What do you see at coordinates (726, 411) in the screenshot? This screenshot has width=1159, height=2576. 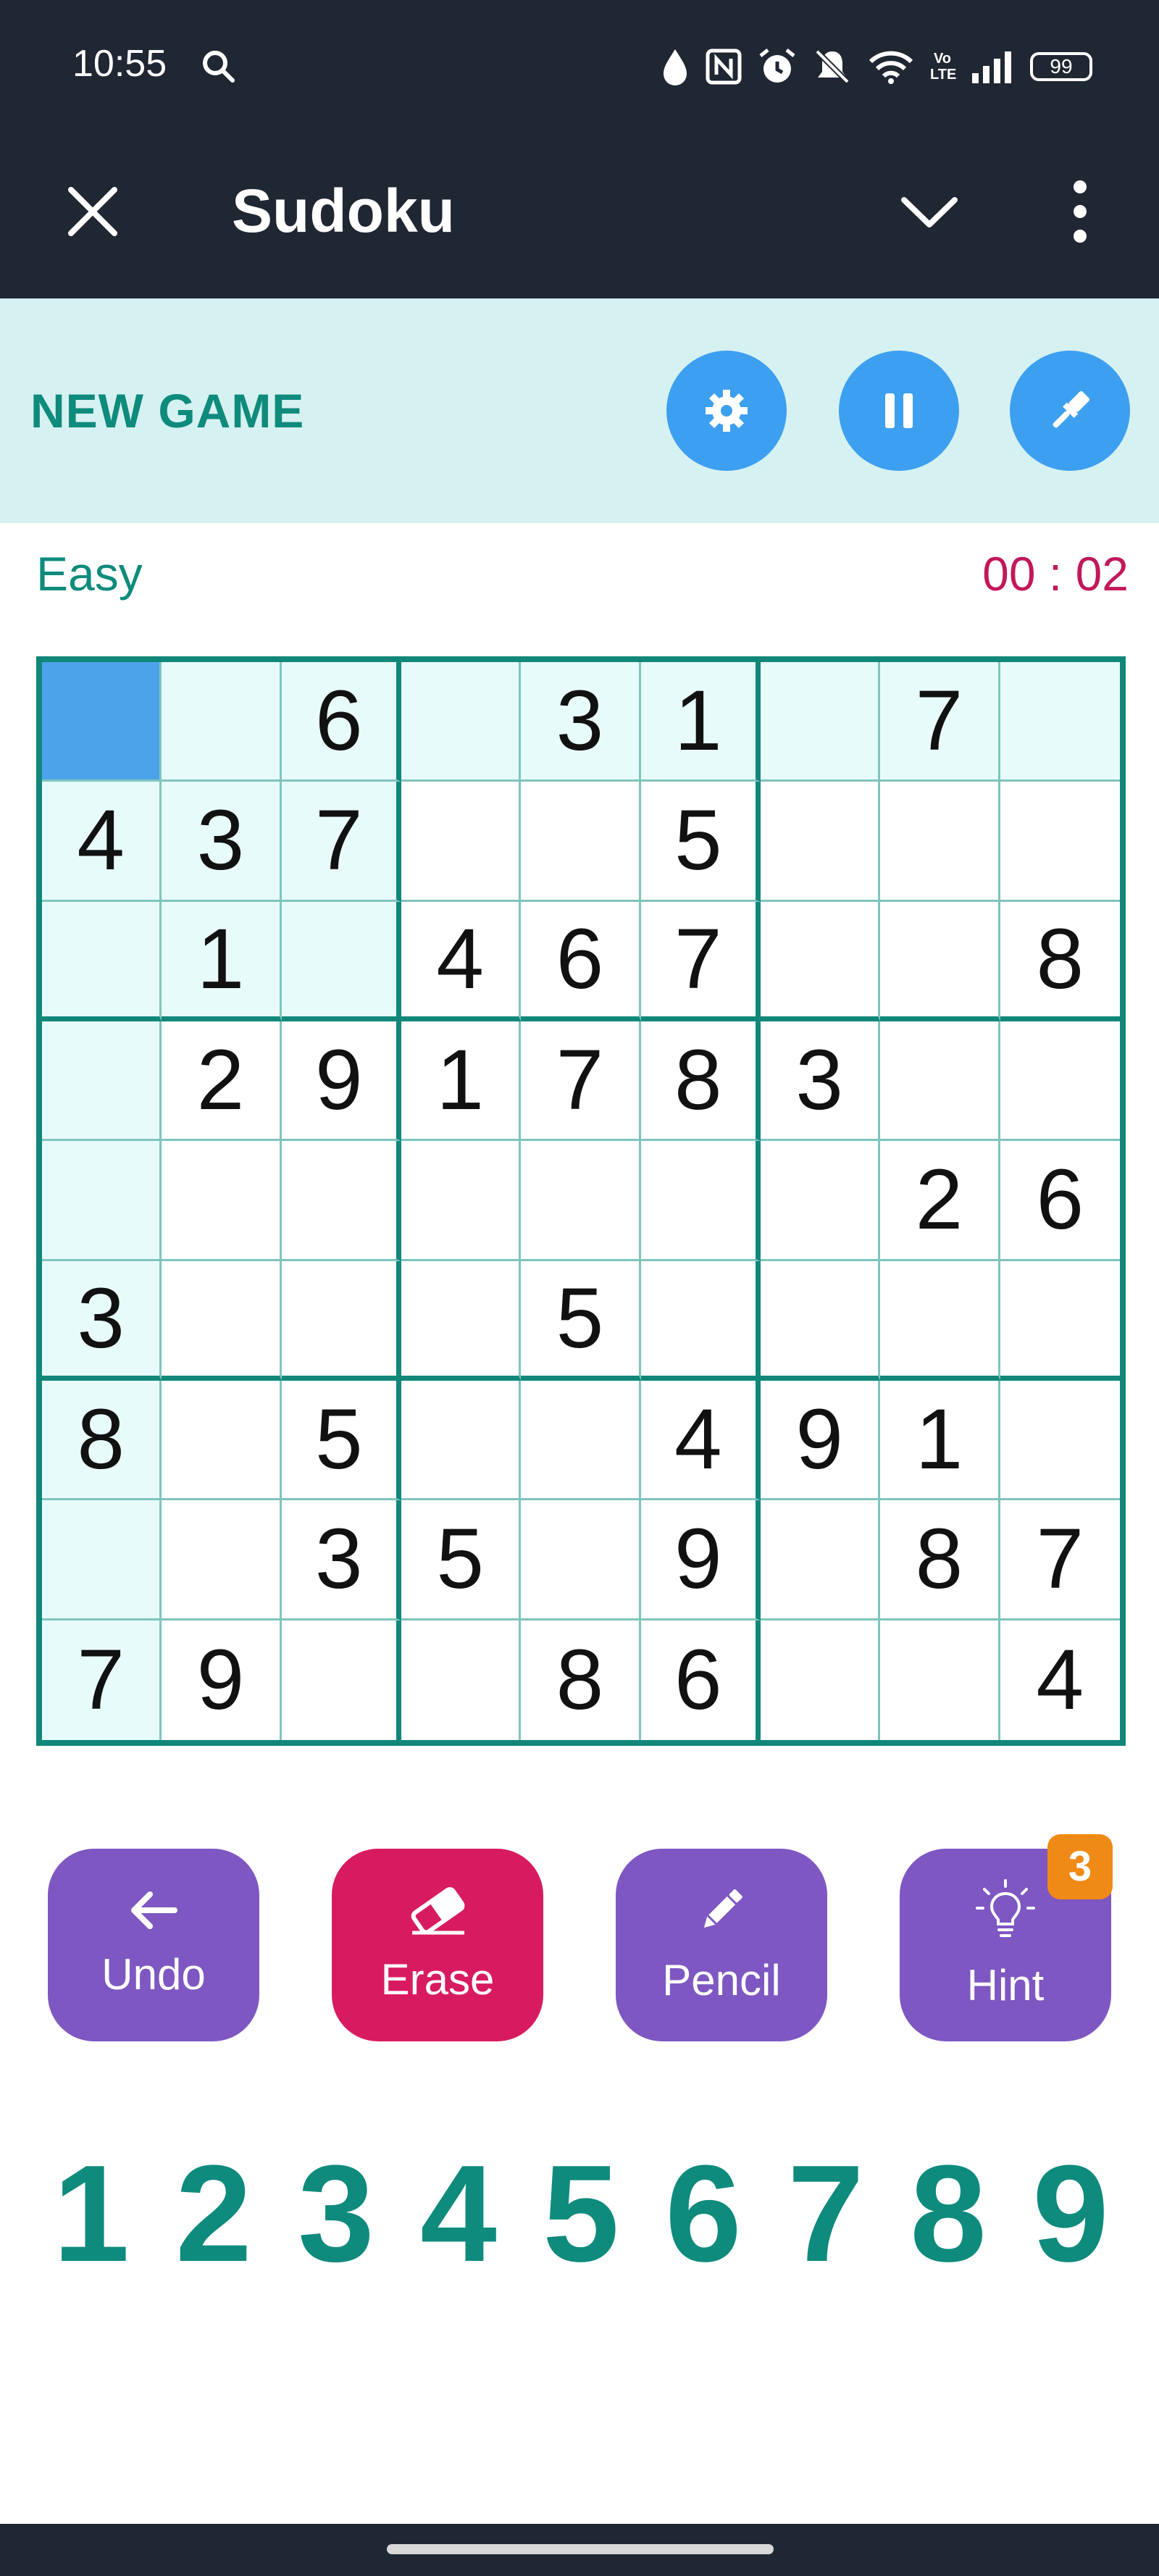 I see `settings-button` at bounding box center [726, 411].